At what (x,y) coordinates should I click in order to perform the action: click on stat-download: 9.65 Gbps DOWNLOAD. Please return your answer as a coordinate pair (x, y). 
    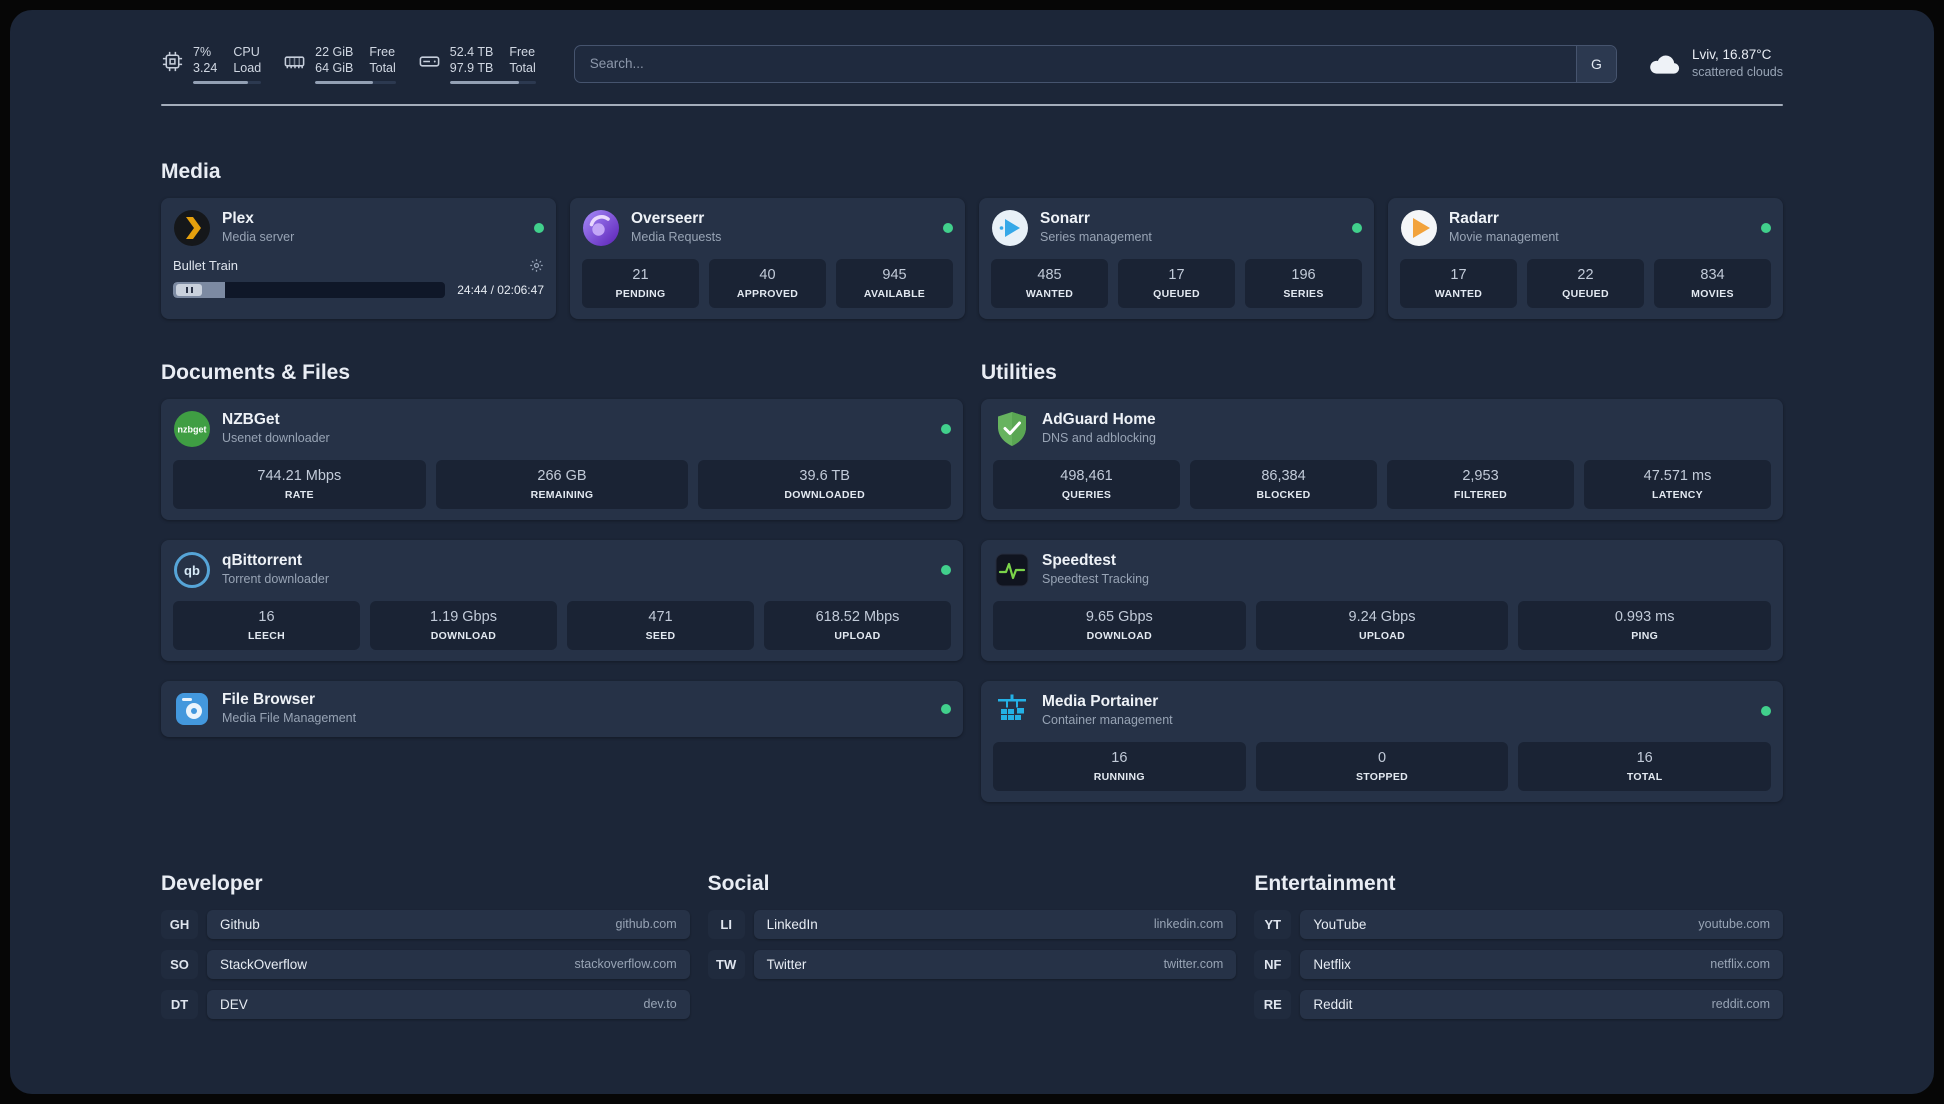
    Looking at the image, I should click on (1119, 625).